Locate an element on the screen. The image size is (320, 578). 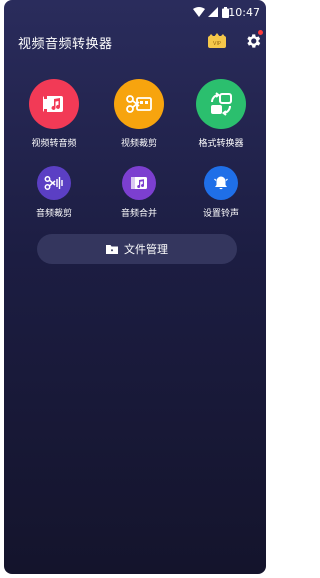
tool-label: 视频裁剪 is located at coordinates (138, 144).